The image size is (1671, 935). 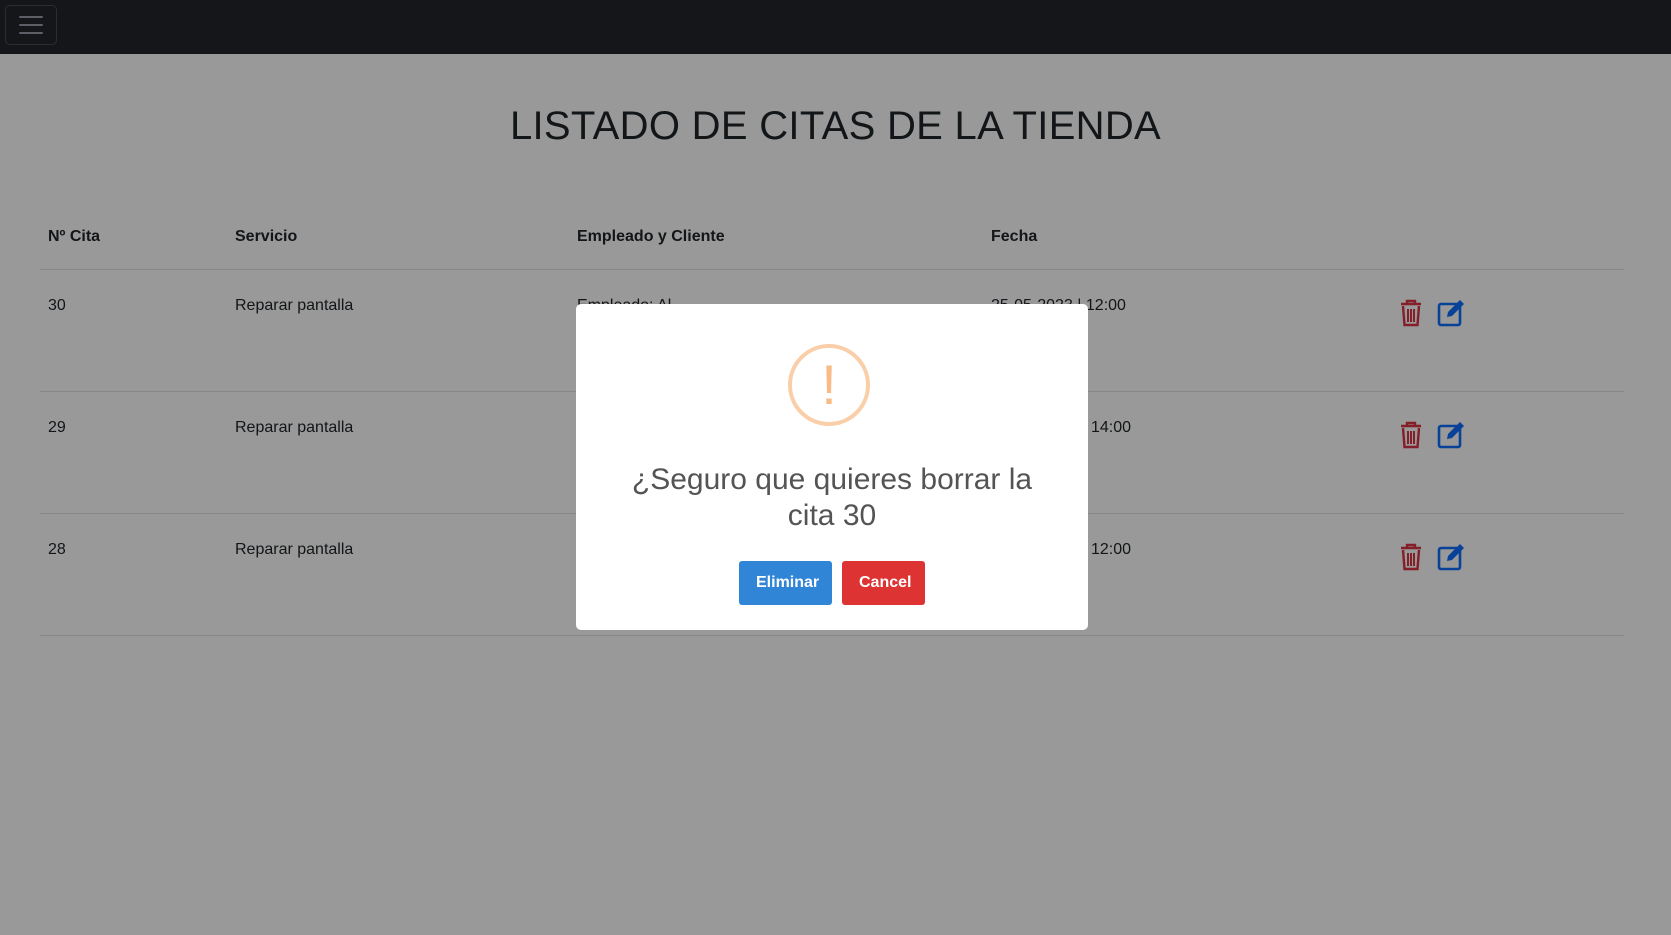 I want to click on cancel-button: Cancel, so click(x=883, y=583).